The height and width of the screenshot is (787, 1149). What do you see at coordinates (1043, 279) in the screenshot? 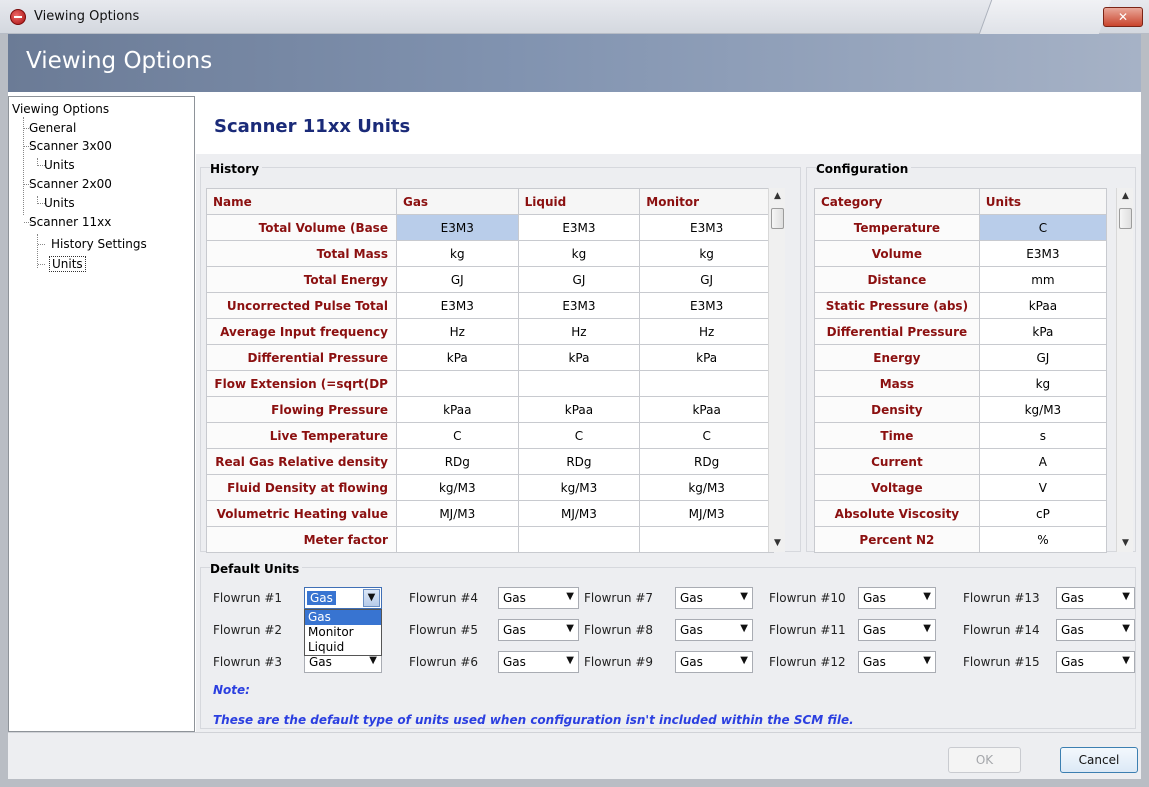
I see `configuration-unit-cell: mm` at bounding box center [1043, 279].